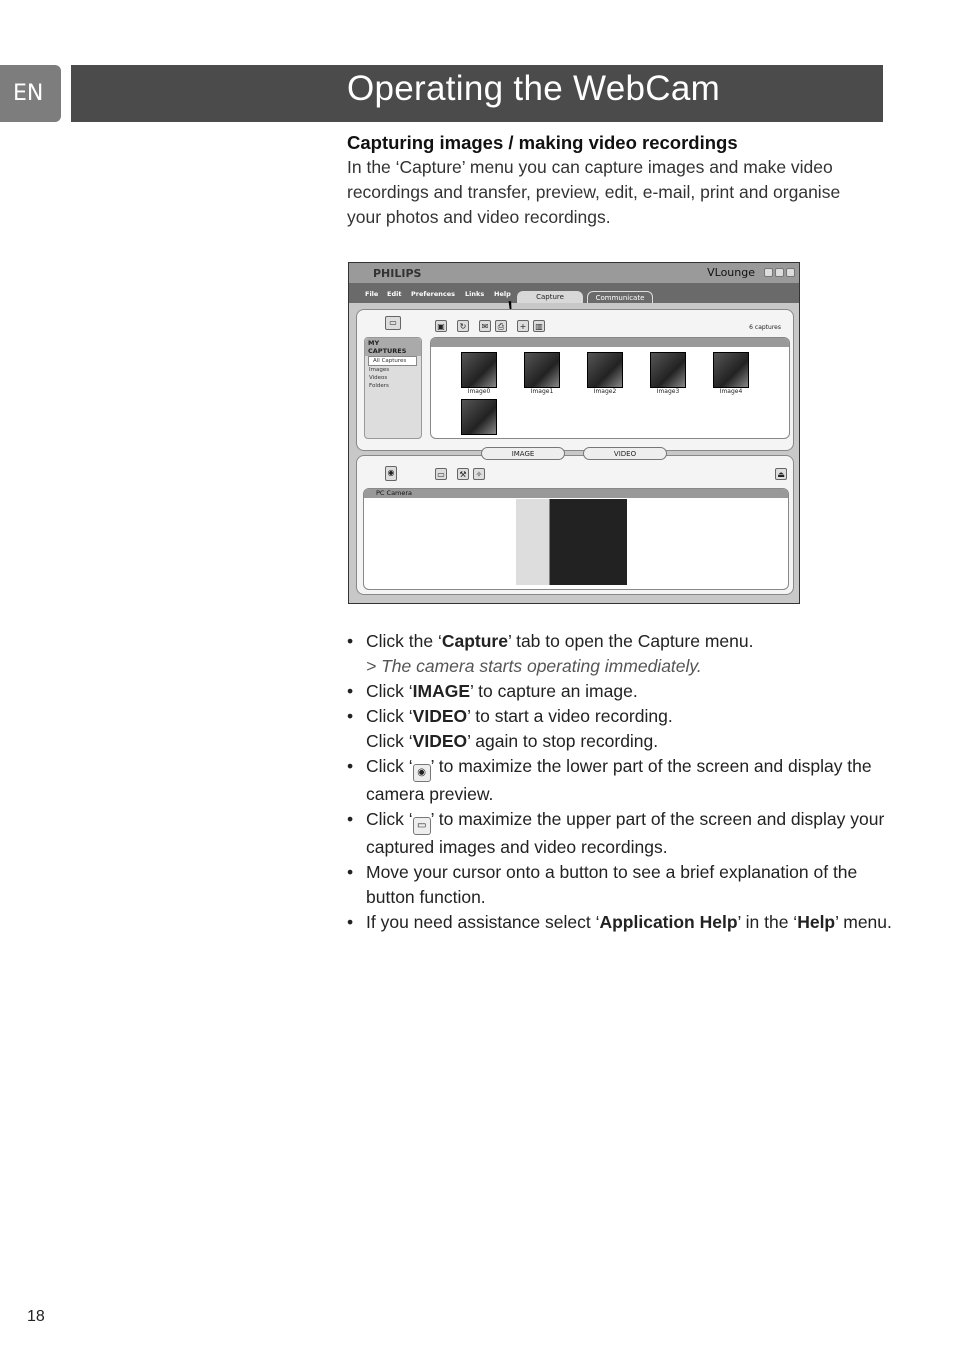  Describe the element at coordinates (542, 391) in the screenshot. I see `thumbnail-label: Image1` at that location.